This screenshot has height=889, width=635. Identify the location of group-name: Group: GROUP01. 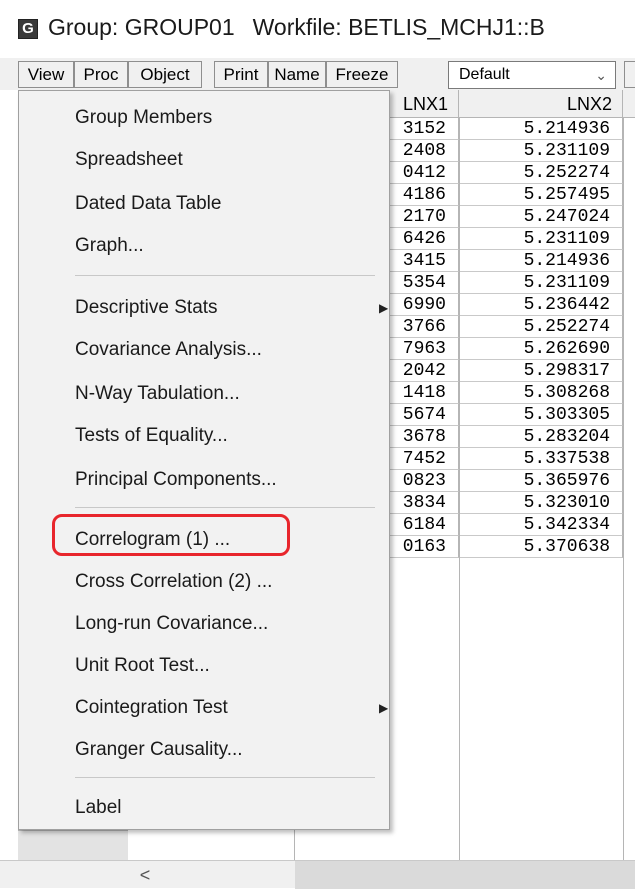
(141, 27).